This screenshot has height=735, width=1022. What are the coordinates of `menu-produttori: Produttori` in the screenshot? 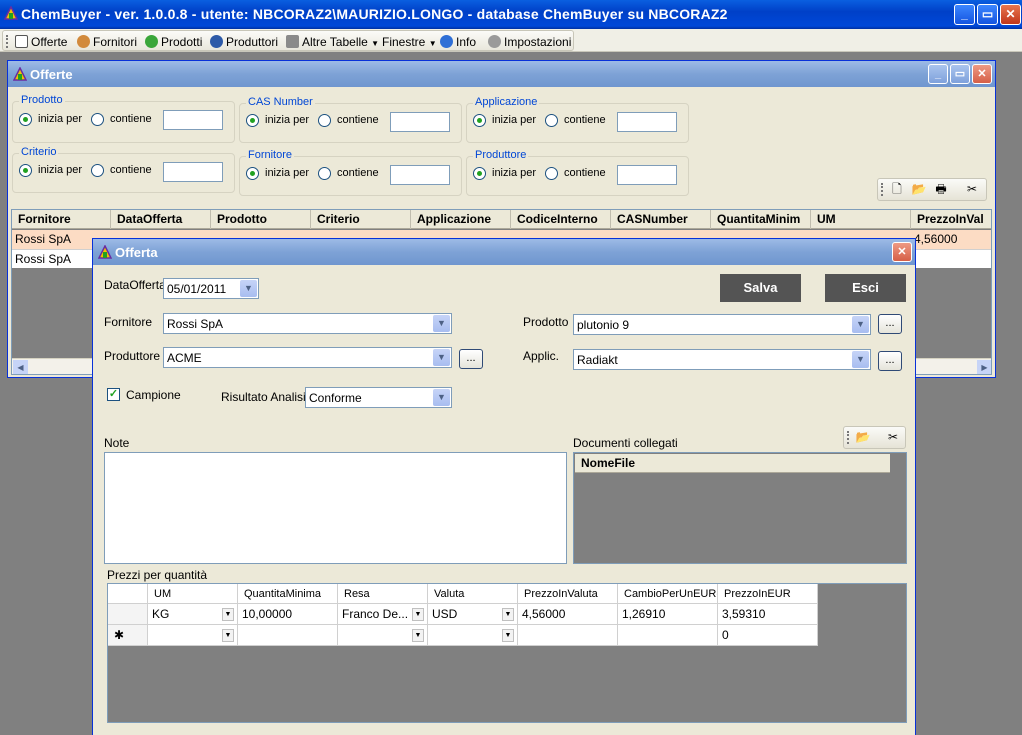 It's located at (244, 42).